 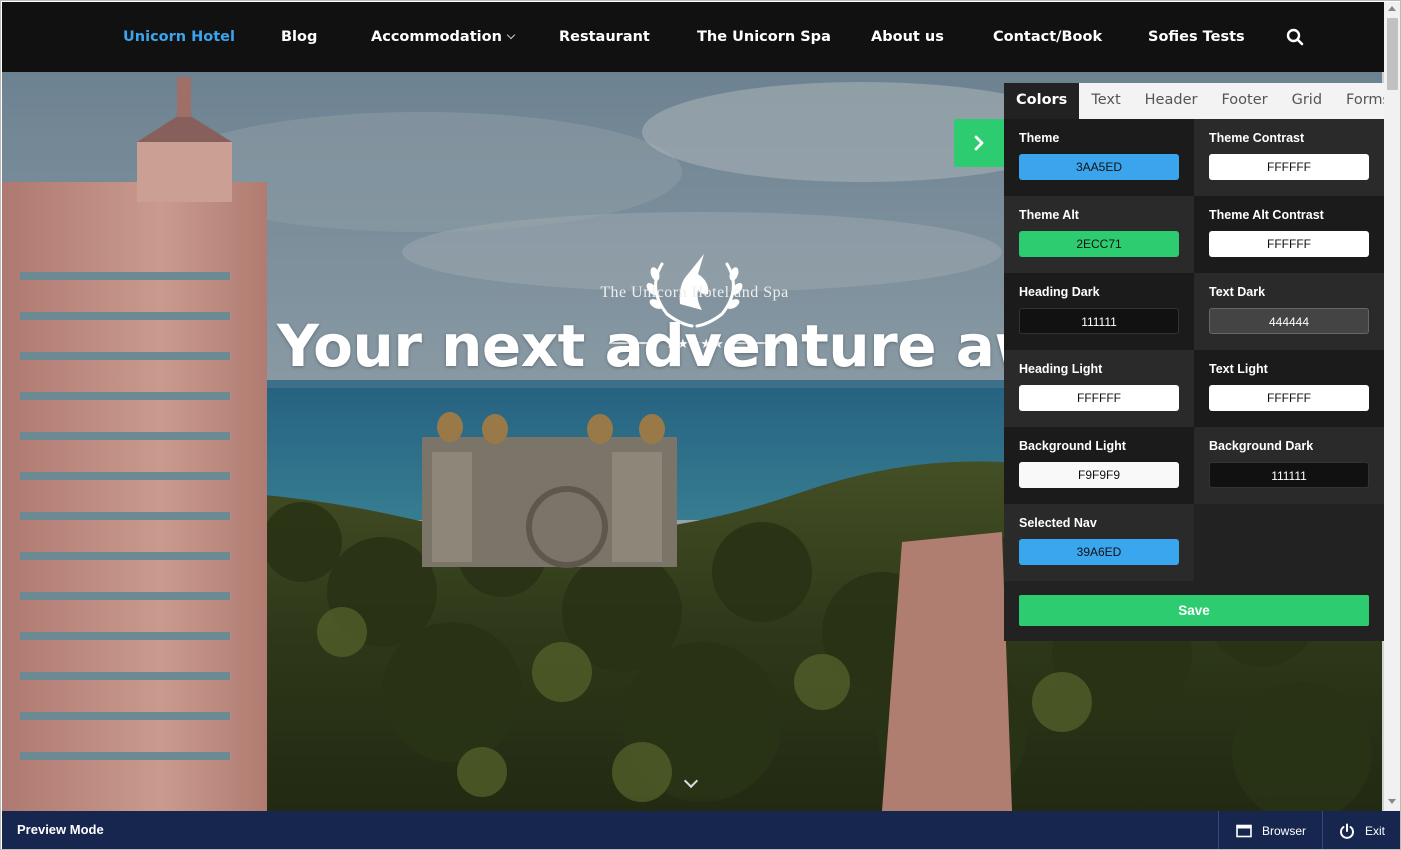 What do you see at coordinates (1059, 292) in the screenshot?
I see `field-label: Heading Dark` at bounding box center [1059, 292].